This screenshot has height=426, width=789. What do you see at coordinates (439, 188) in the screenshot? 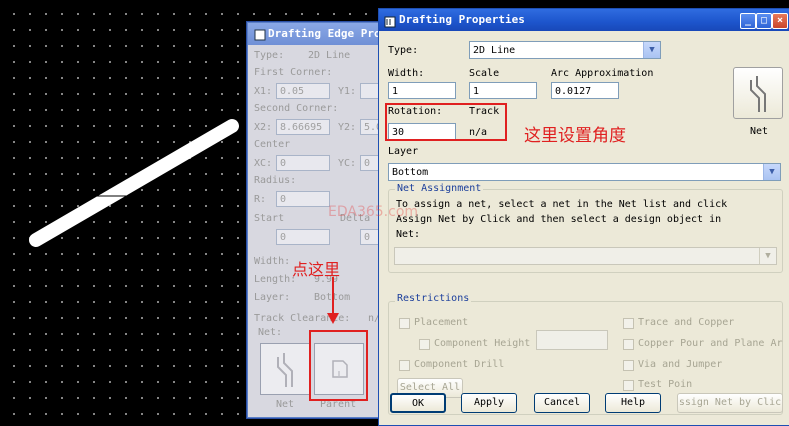
I see `net-assignment-title: Net Assignment` at bounding box center [439, 188].